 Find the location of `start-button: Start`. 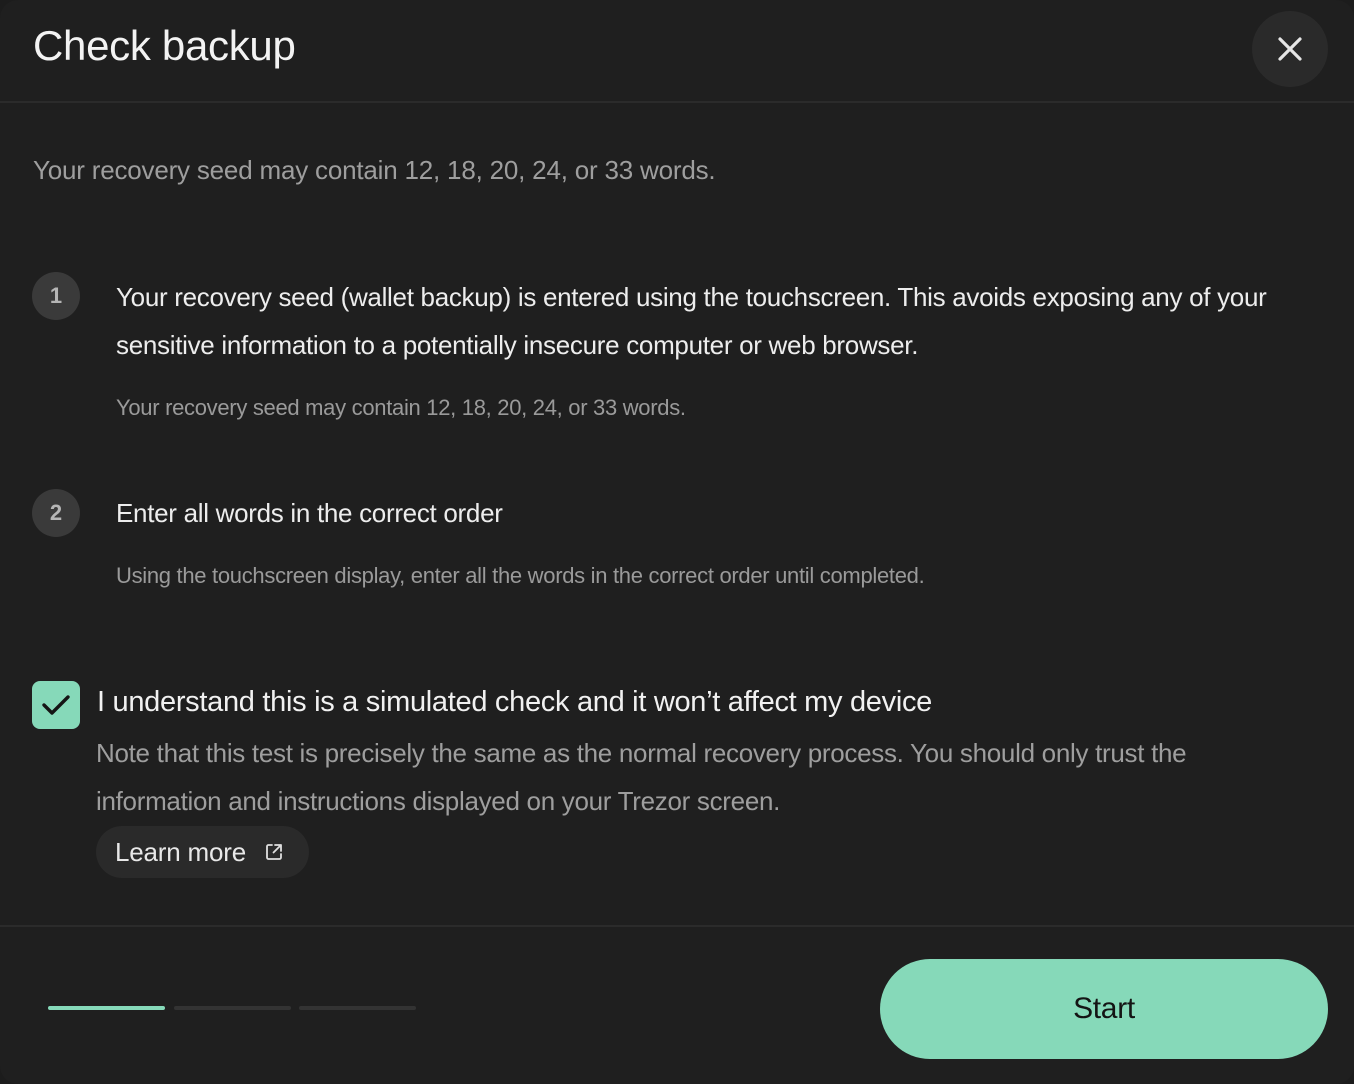

start-button: Start is located at coordinates (1104, 1009).